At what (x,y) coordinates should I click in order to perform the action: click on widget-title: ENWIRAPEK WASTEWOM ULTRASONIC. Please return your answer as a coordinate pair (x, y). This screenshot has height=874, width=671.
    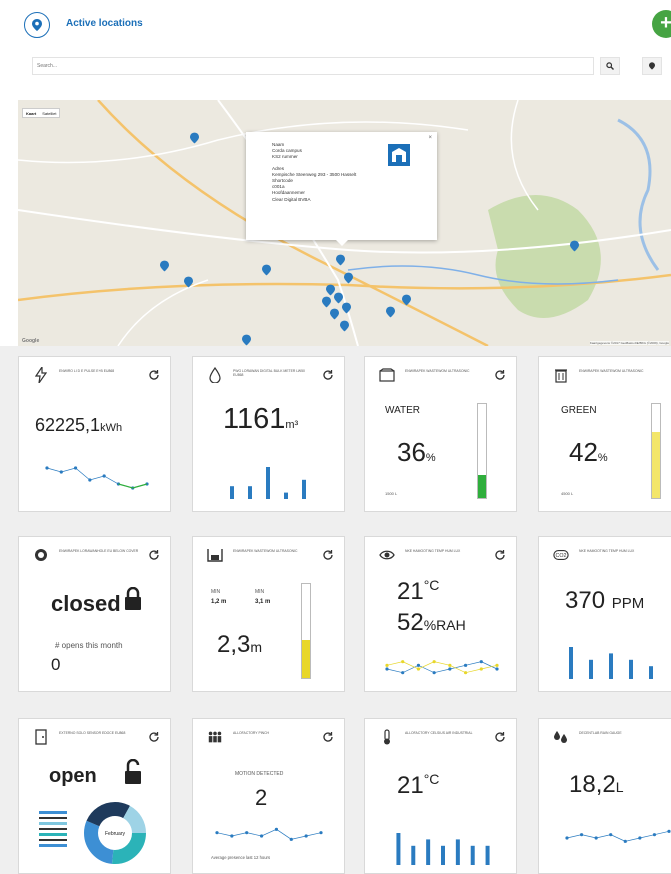
    Looking at the image, I should click on (611, 371).